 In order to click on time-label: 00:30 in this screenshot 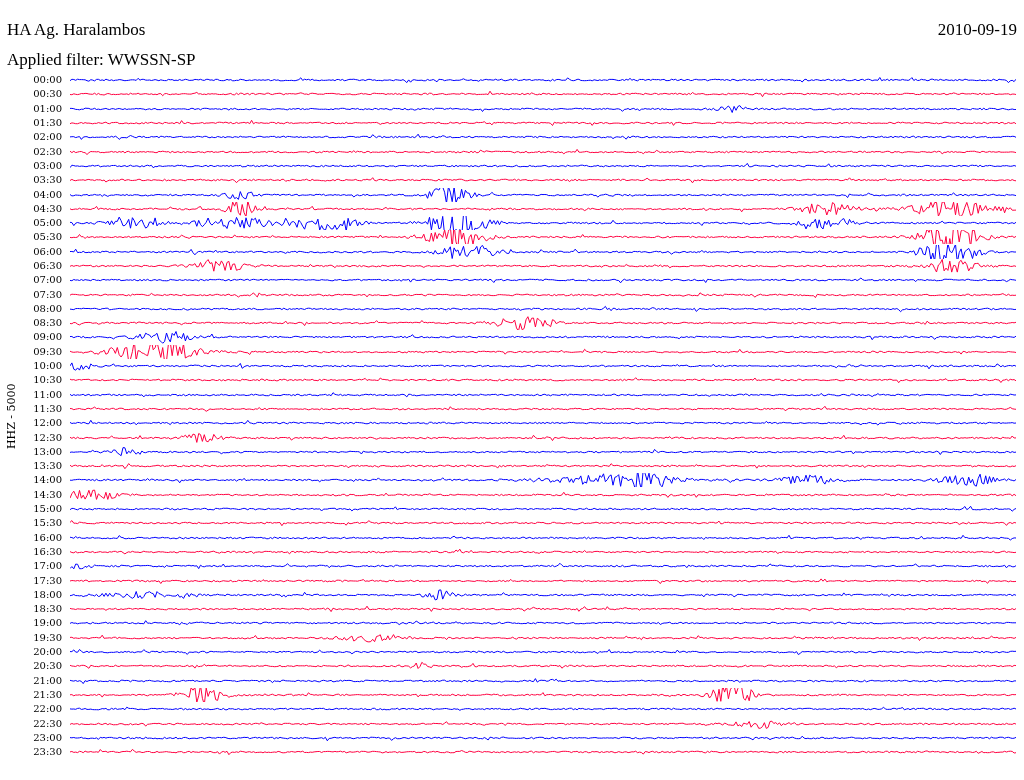, I will do `click(47, 94)`.